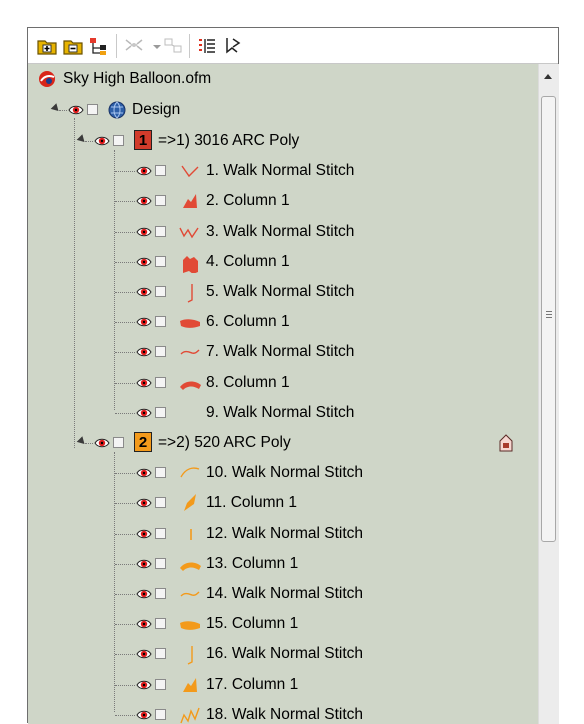 This screenshot has width=584, height=724. What do you see at coordinates (283, 110) in the screenshot?
I see `tree-design-row: Design` at bounding box center [283, 110].